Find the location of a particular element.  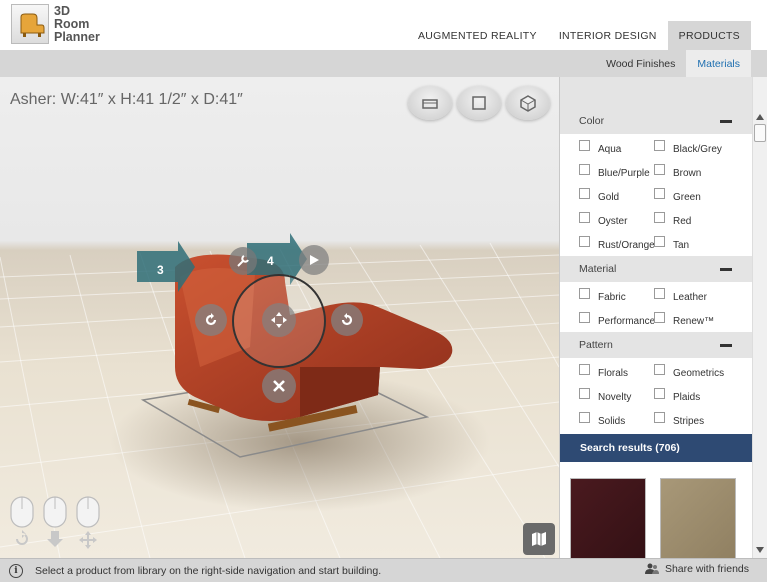

topnav-augmented-reality: AUGMENTED REALITY is located at coordinates (477, 35).